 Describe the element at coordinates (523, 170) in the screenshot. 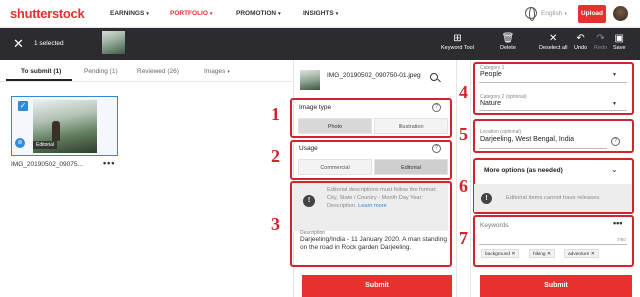

I see `more-options-toggle: More options (as needed)` at that location.